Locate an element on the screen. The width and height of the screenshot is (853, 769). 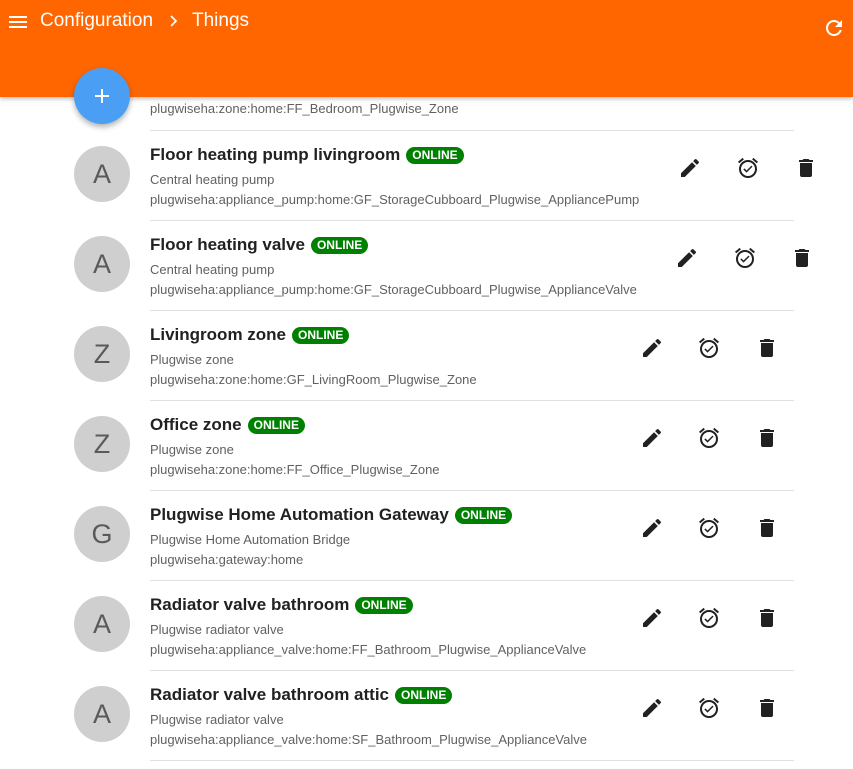
thing-name: Office zone is located at coordinates (196, 425).